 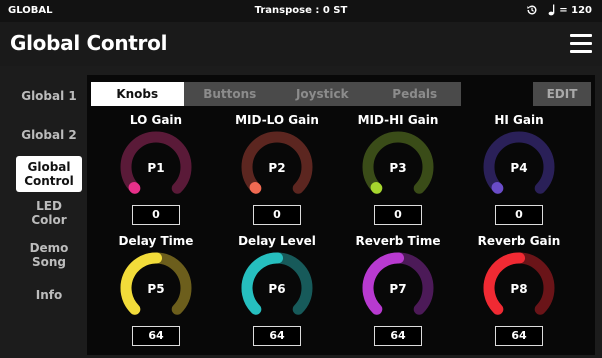 I want to click on knob-param-label: P2, so click(x=276, y=168).